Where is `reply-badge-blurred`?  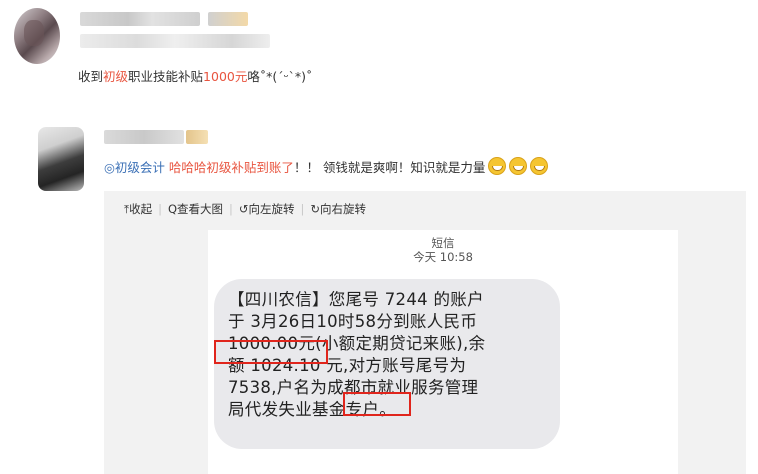
reply-badge-blurred is located at coordinates (197, 137).